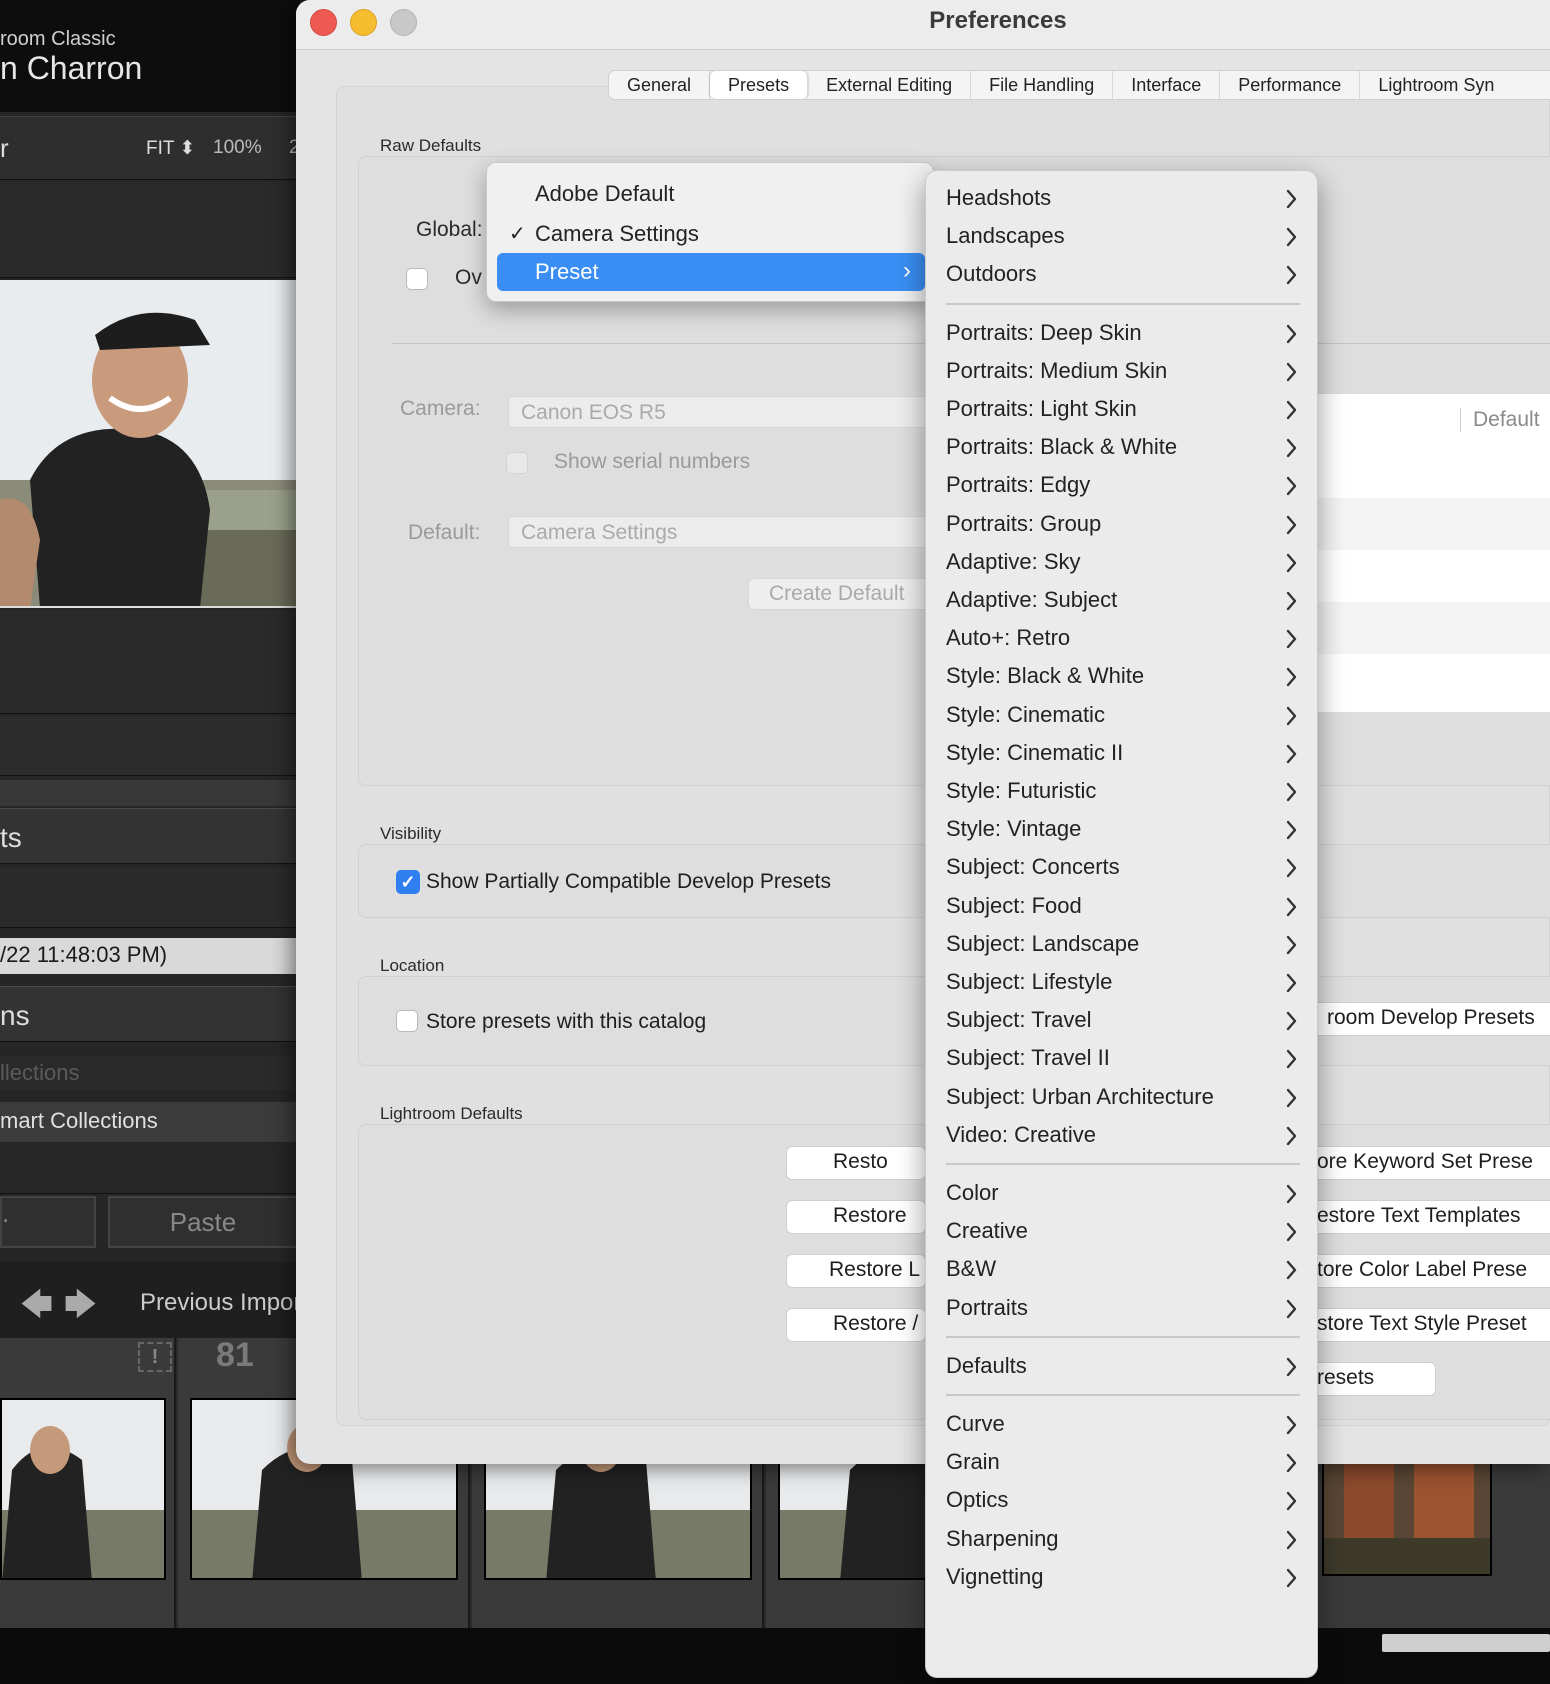  I want to click on submenu-item-label: Subject: Travel II, so click(1028, 1058).